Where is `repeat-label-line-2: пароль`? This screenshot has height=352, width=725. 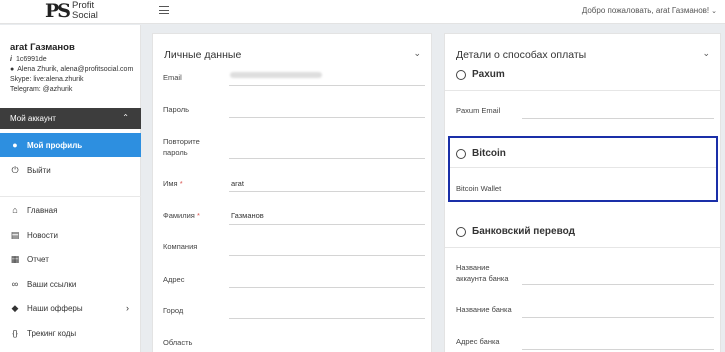
repeat-label-line-2: пароль is located at coordinates (175, 152).